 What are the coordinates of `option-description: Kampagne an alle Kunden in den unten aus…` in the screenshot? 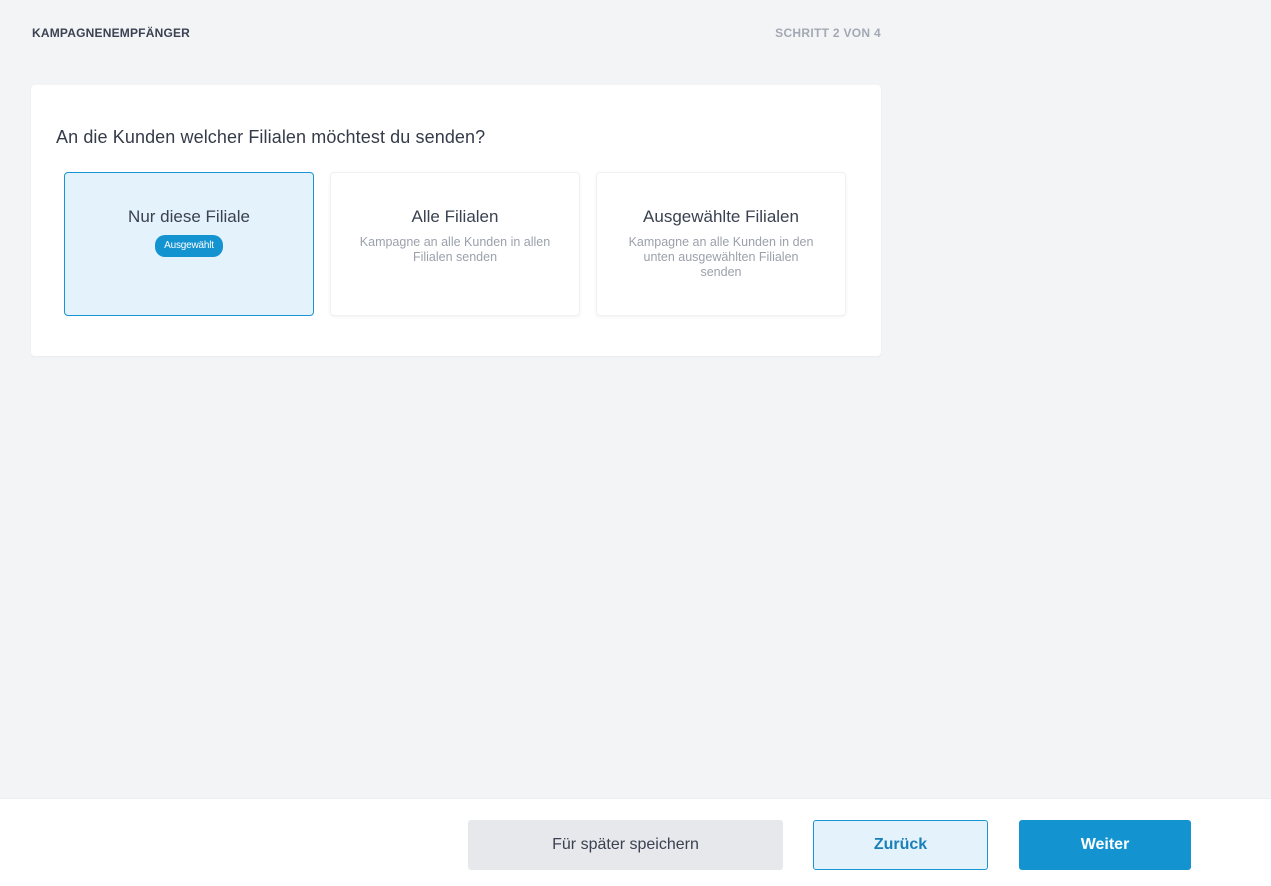 It's located at (721, 257).